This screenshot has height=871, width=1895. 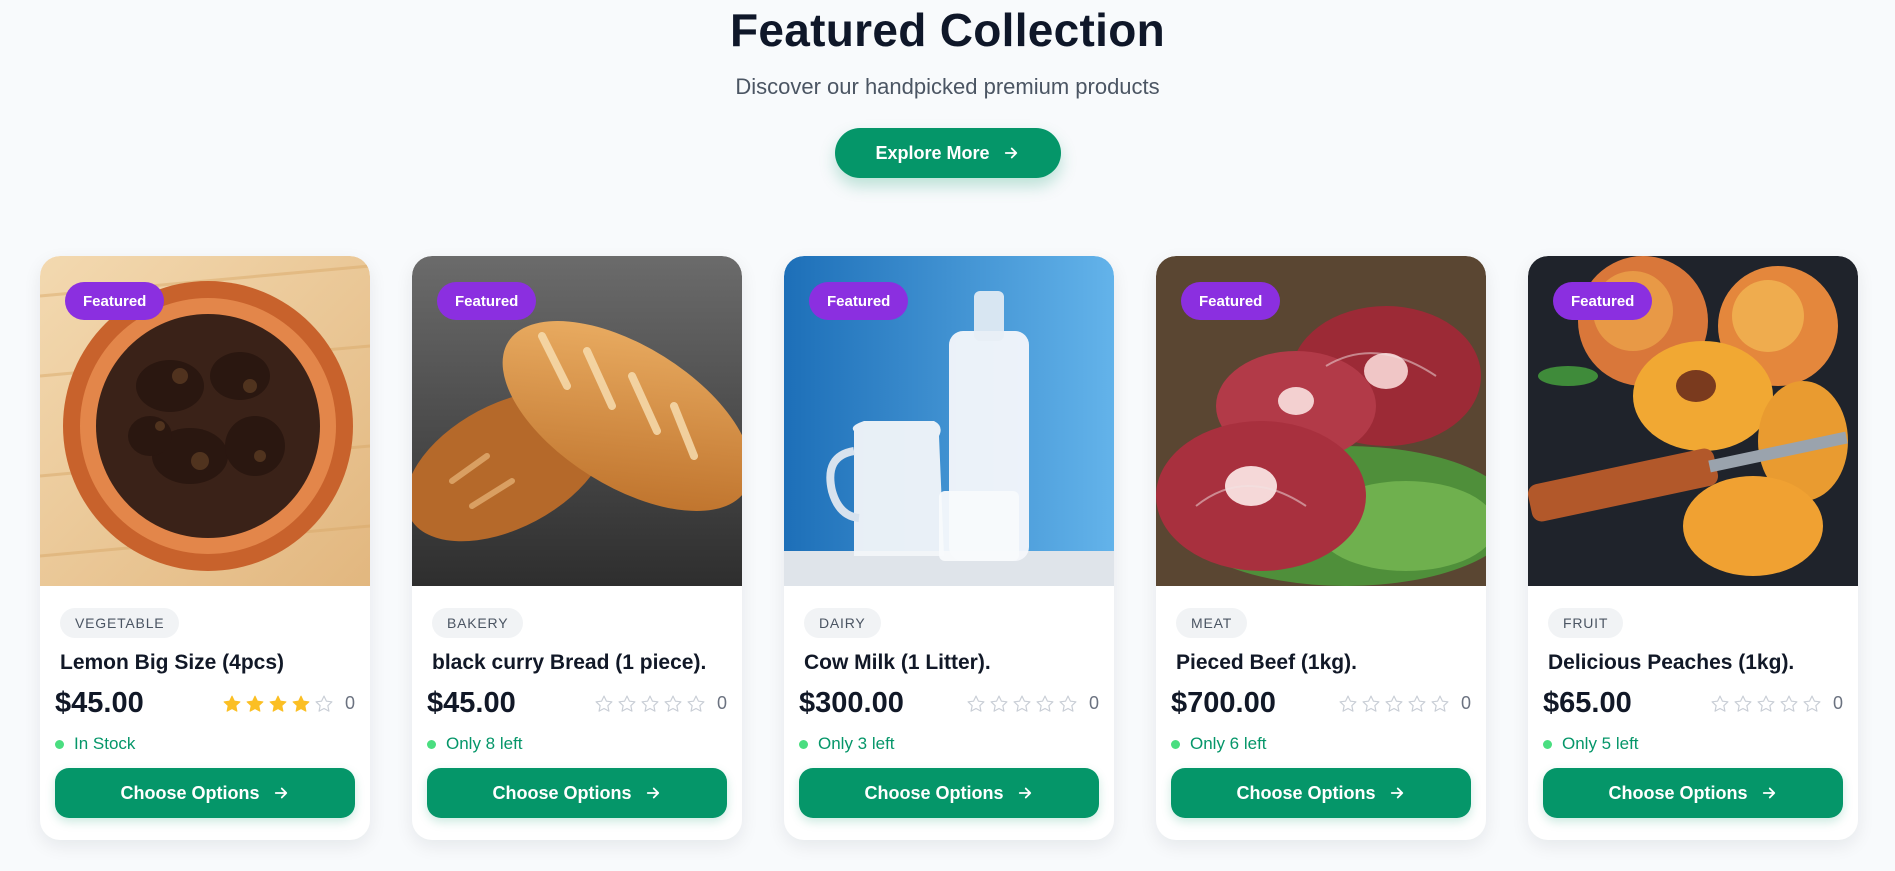 I want to click on explore-more-label: Explore More, so click(x=932, y=152).